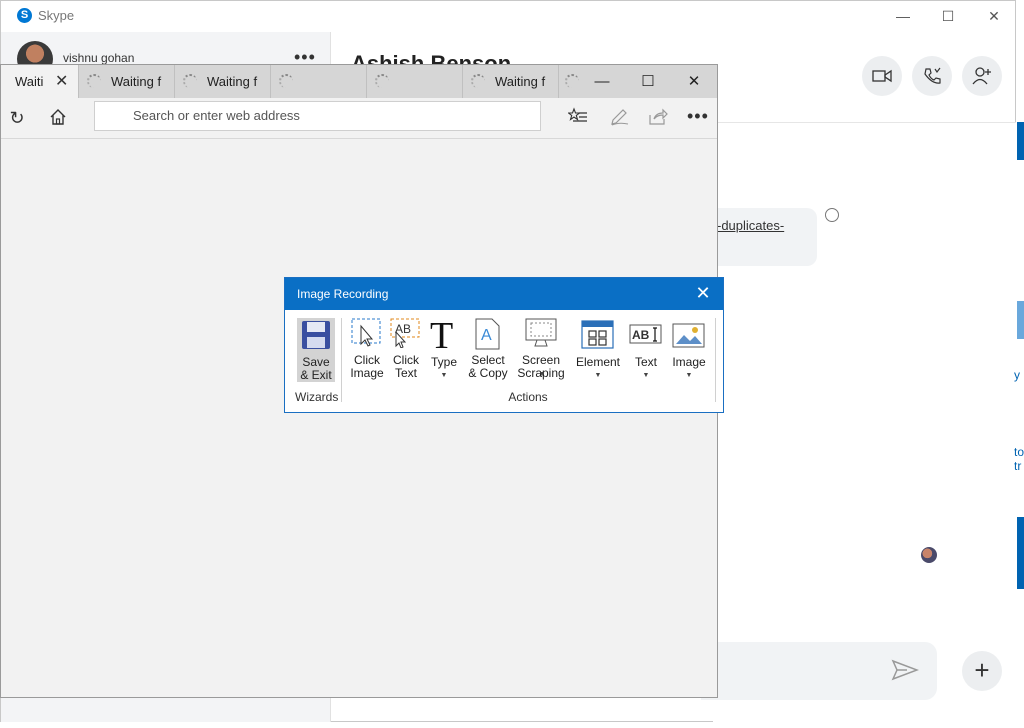 Image resolution: width=1024 pixels, height=728 pixels. What do you see at coordinates (832, 215) in the screenshot?
I see `emoji-icon` at bounding box center [832, 215].